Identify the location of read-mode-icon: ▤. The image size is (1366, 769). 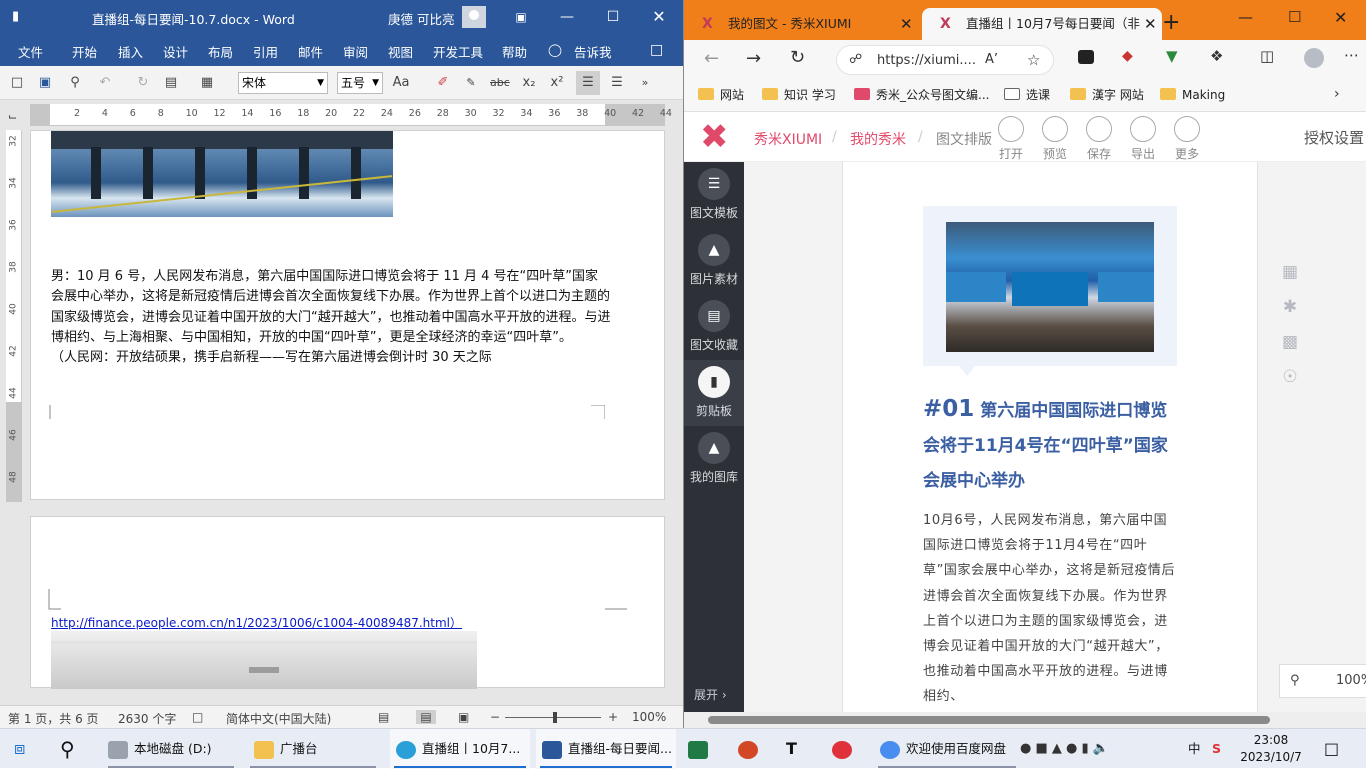
(383, 717).